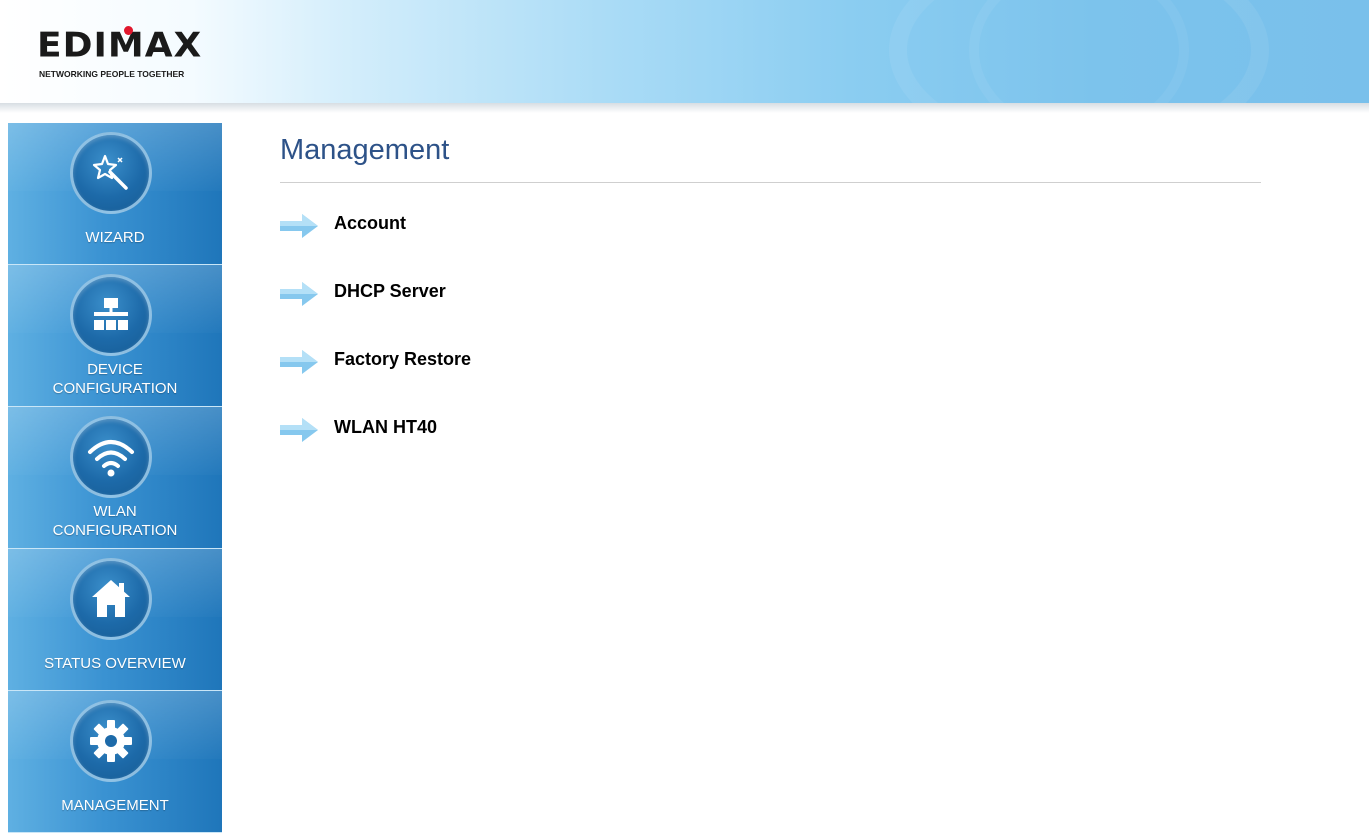  What do you see at coordinates (770, 428) in the screenshot?
I see `link-wlan-ht40: WLAN HT40` at bounding box center [770, 428].